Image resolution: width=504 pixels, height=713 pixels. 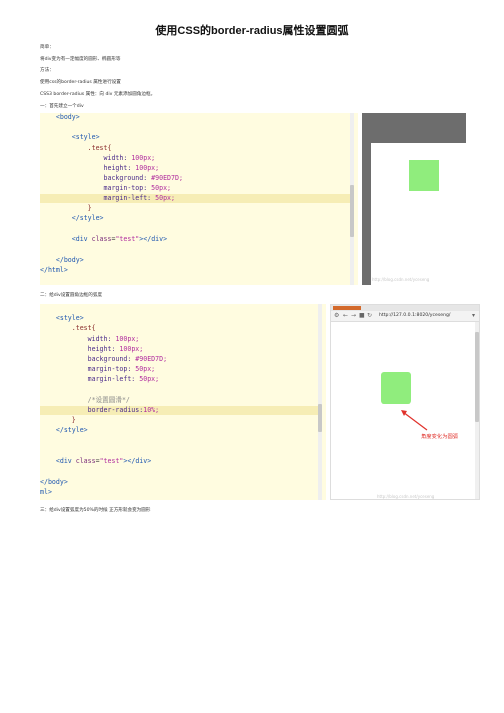 What do you see at coordinates (414, 315) in the screenshot?
I see `address-bar: http://127.0.0.1:8020/yceseng/` at bounding box center [414, 315].